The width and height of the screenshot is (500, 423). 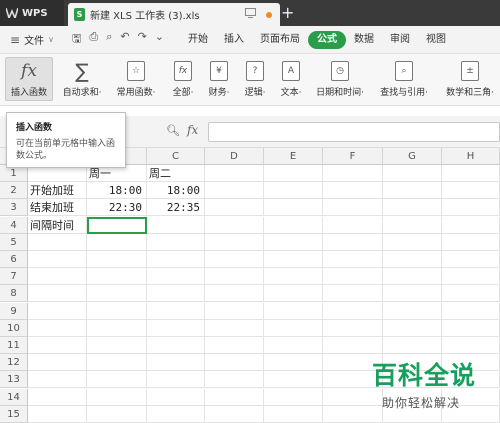 I want to click on autosum-button: ∑ 自动求和·, so click(x=82, y=78).